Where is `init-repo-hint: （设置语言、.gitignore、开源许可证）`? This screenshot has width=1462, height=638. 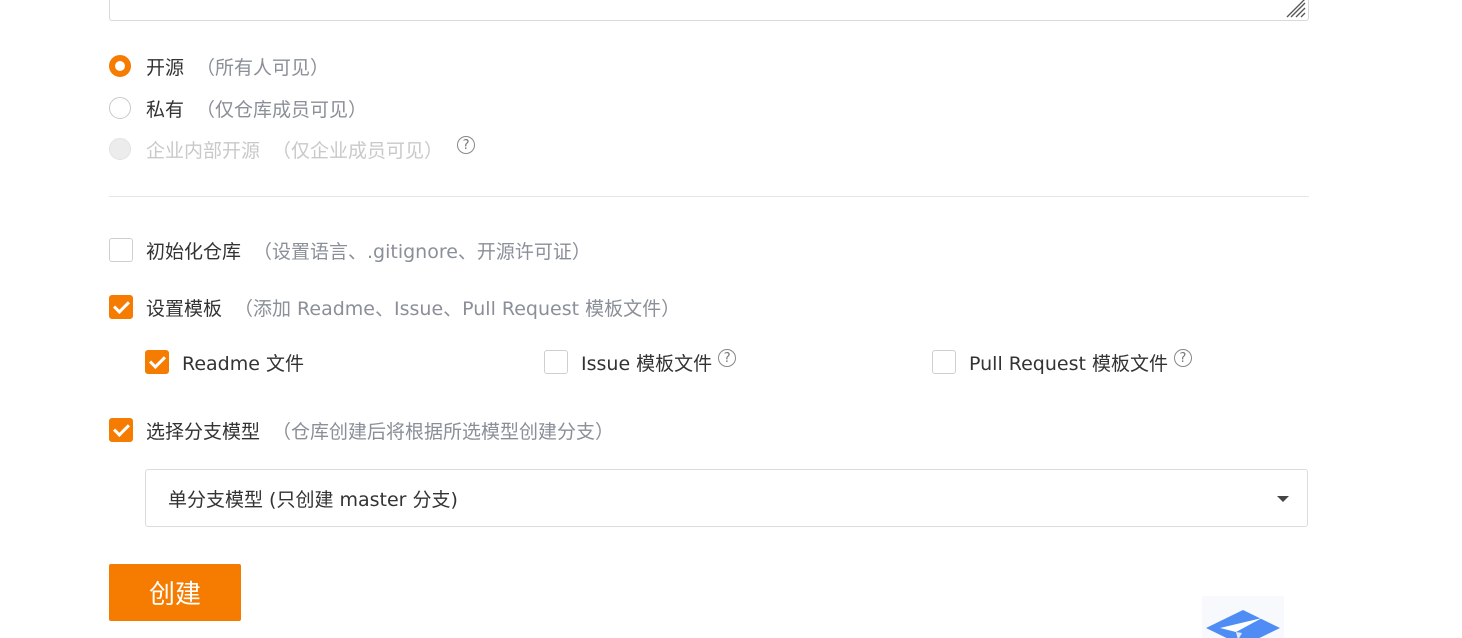
init-repo-hint: （设置语言、.gitignore、开源许可证） is located at coordinates (422, 251).